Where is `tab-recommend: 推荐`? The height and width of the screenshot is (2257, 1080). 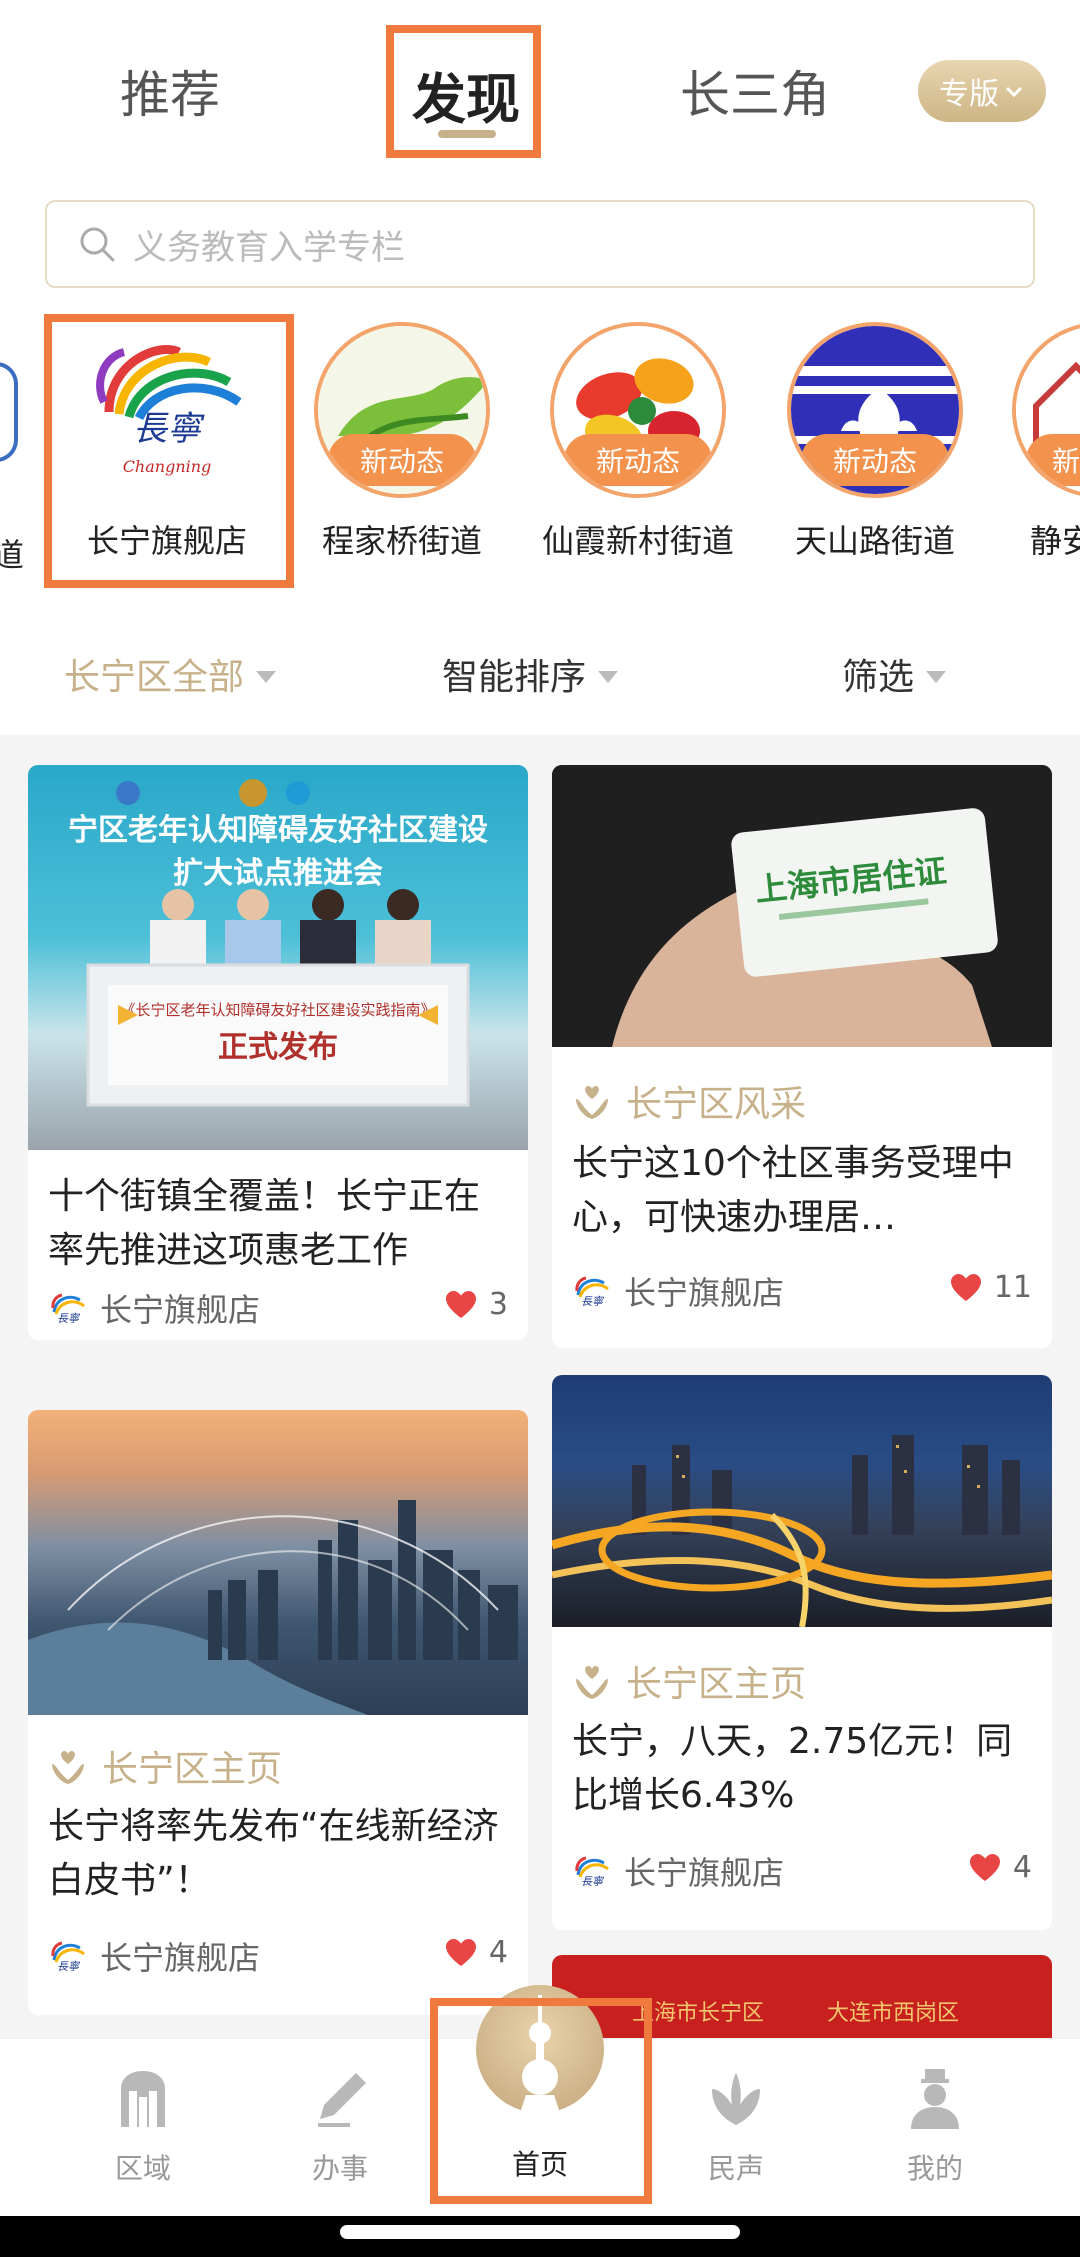
tab-recommend: 推荐 is located at coordinates (170, 91).